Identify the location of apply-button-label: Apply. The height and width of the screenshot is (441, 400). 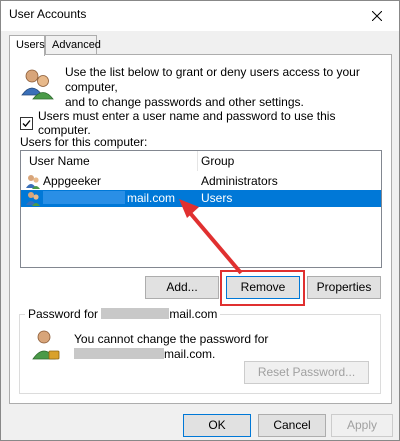
(362, 425).